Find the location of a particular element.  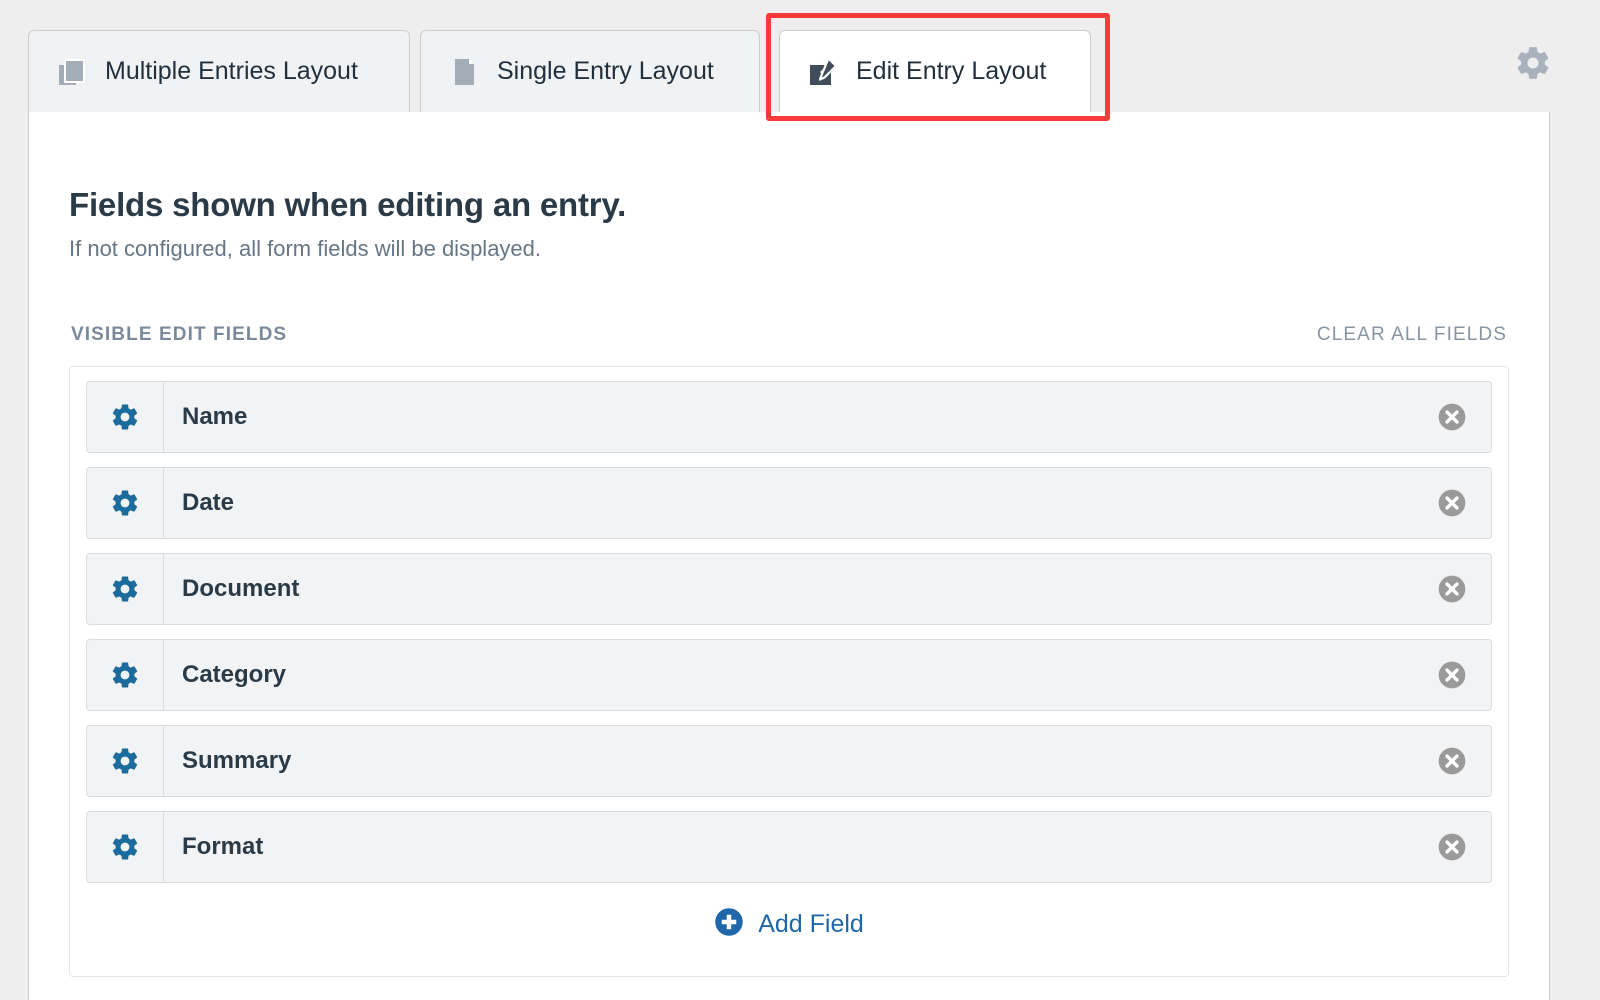

add-field-button: Add Field is located at coordinates (789, 941).